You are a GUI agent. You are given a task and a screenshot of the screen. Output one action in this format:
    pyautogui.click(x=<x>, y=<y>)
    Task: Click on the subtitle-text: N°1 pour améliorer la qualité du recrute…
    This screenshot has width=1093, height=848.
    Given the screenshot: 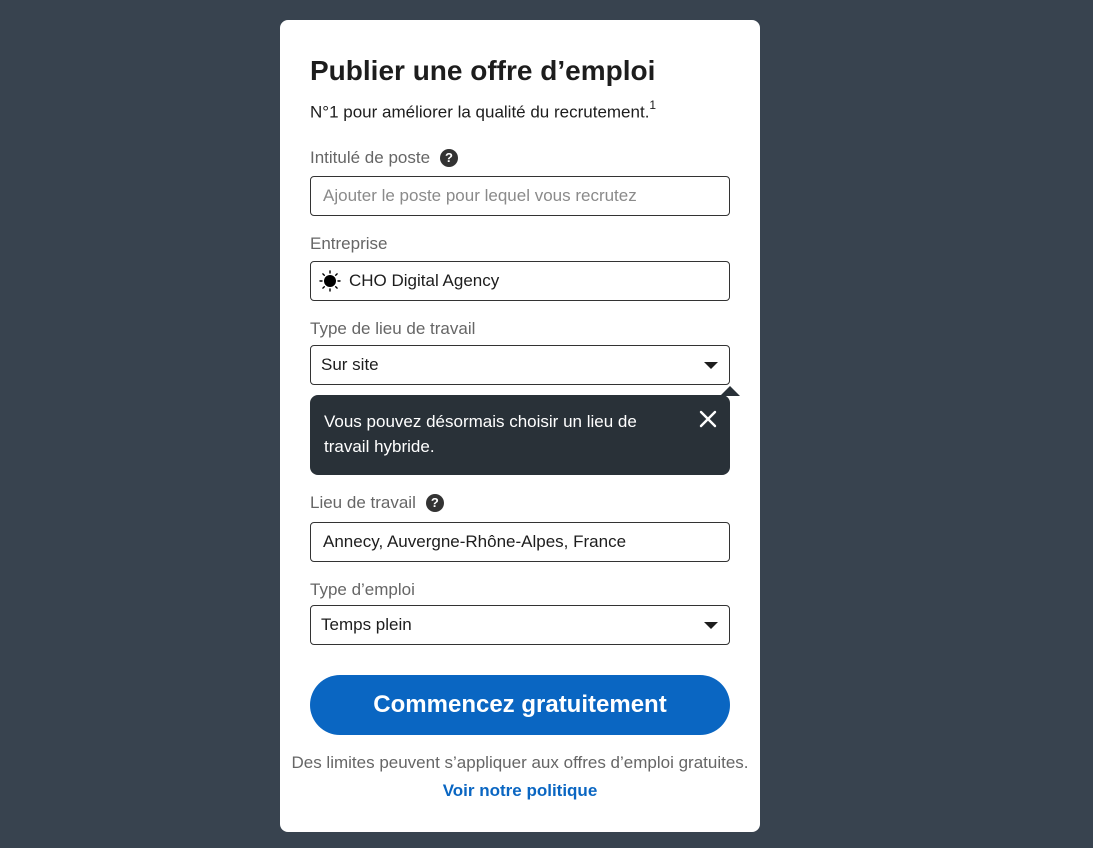 What is the action you would take?
    pyautogui.click(x=480, y=112)
    